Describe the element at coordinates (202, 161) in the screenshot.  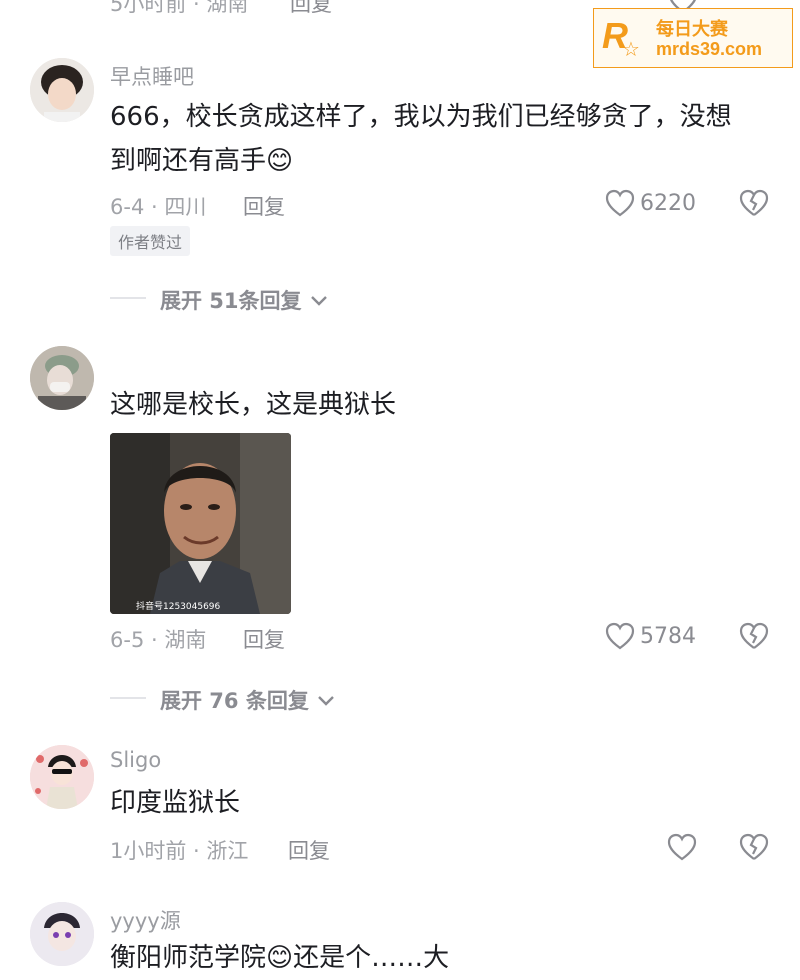
I see `comment-text: 到啊还有高手😊` at that location.